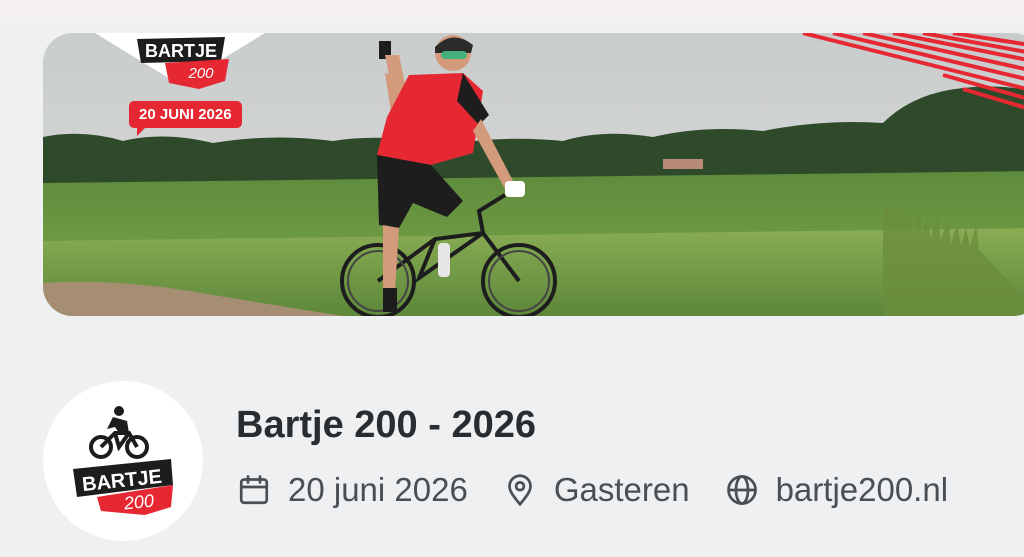 This screenshot has width=1024, height=557. What do you see at coordinates (741, 490) in the screenshot?
I see `globe-icon` at bounding box center [741, 490].